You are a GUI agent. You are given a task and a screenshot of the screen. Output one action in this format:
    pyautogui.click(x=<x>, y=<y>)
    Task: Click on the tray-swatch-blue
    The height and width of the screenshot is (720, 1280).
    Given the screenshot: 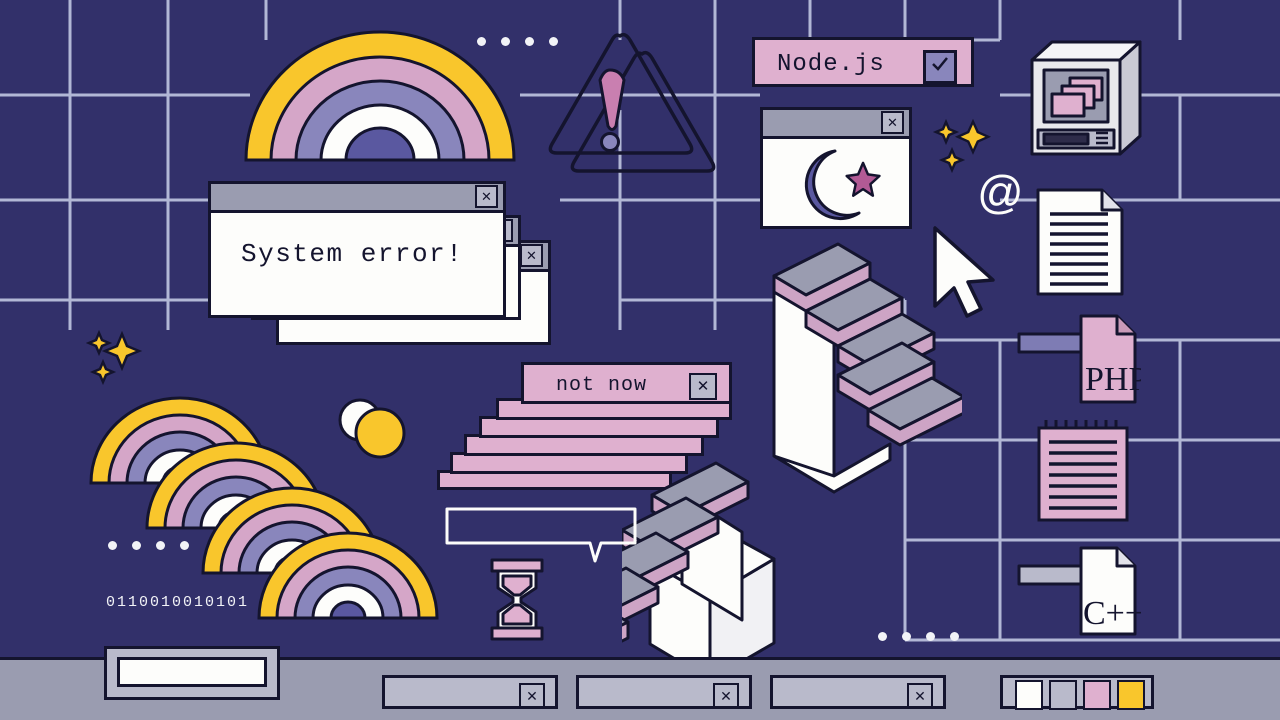 What is the action you would take?
    pyautogui.click(x=1063, y=695)
    